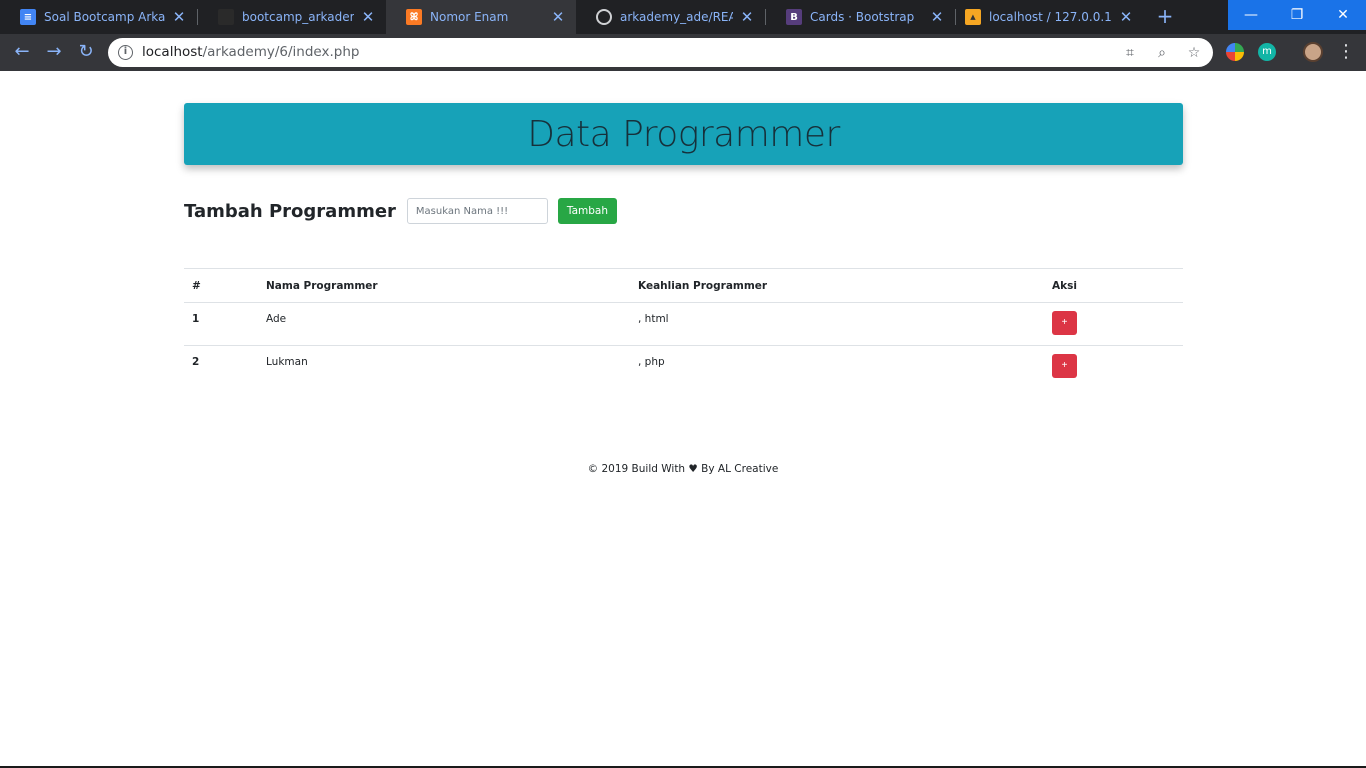 This screenshot has height=768, width=1366. I want to click on header-skill: Keahlian Programmer, so click(837, 285).